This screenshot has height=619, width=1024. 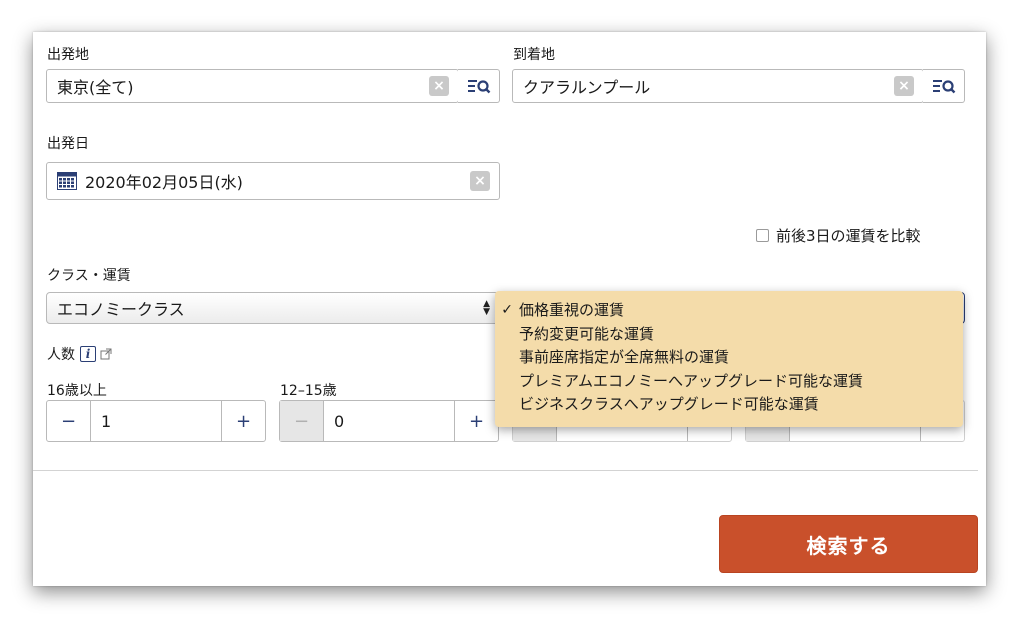 I want to click on origin-lookup-button, so click(x=479, y=86).